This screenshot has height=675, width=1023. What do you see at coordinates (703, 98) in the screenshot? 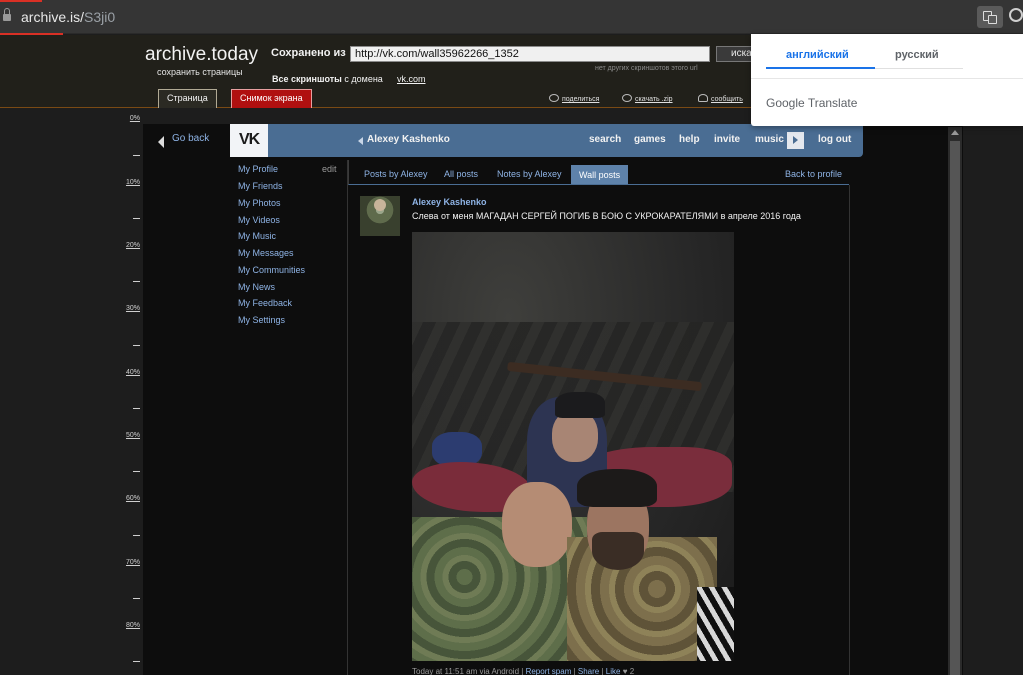
I see `lightbulb-icon` at bounding box center [703, 98].